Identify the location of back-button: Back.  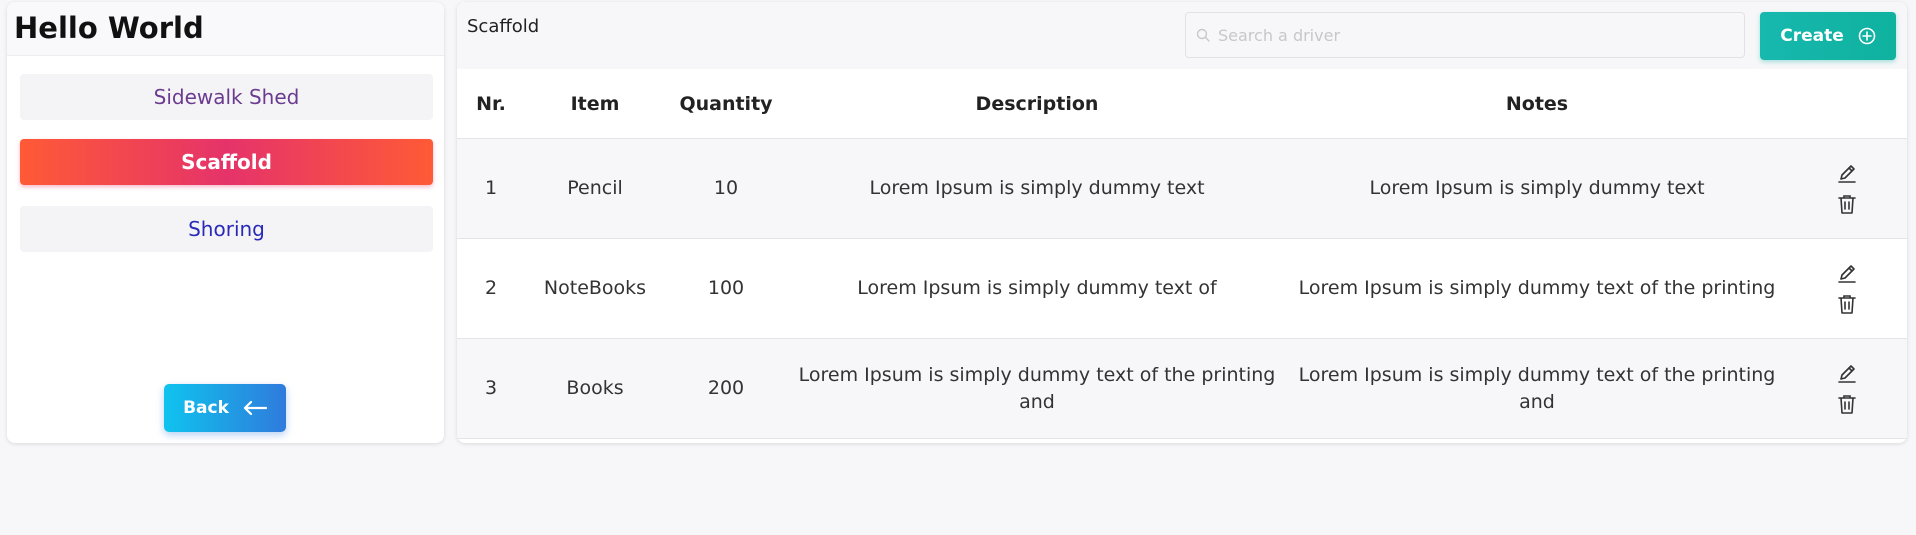
(225, 408).